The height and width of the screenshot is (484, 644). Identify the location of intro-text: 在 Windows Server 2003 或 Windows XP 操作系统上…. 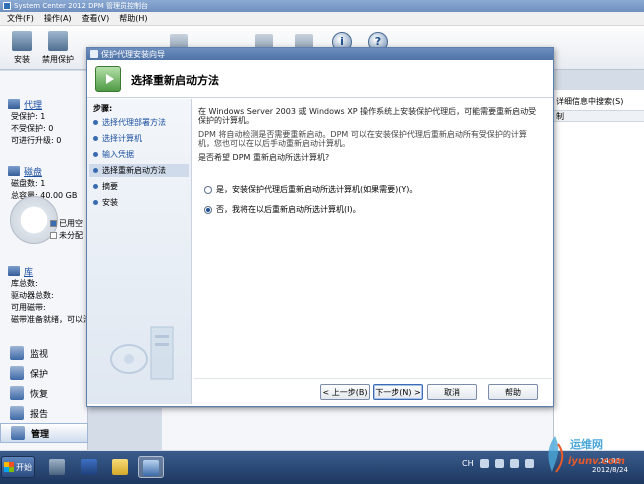
(367, 116).